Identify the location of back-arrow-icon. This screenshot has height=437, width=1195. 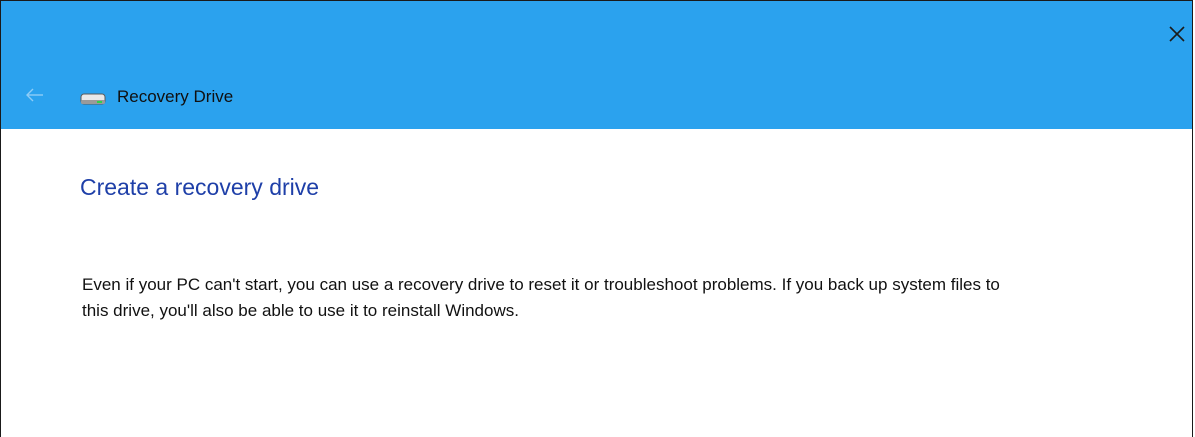
(34, 95).